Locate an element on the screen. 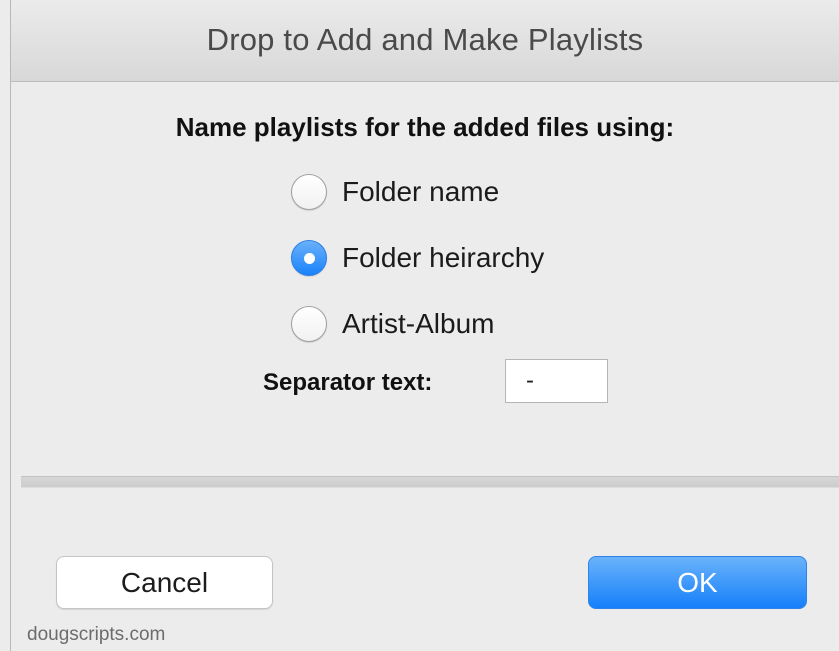 The height and width of the screenshot is (651, 839). divider is located at coordinates (430, 482).